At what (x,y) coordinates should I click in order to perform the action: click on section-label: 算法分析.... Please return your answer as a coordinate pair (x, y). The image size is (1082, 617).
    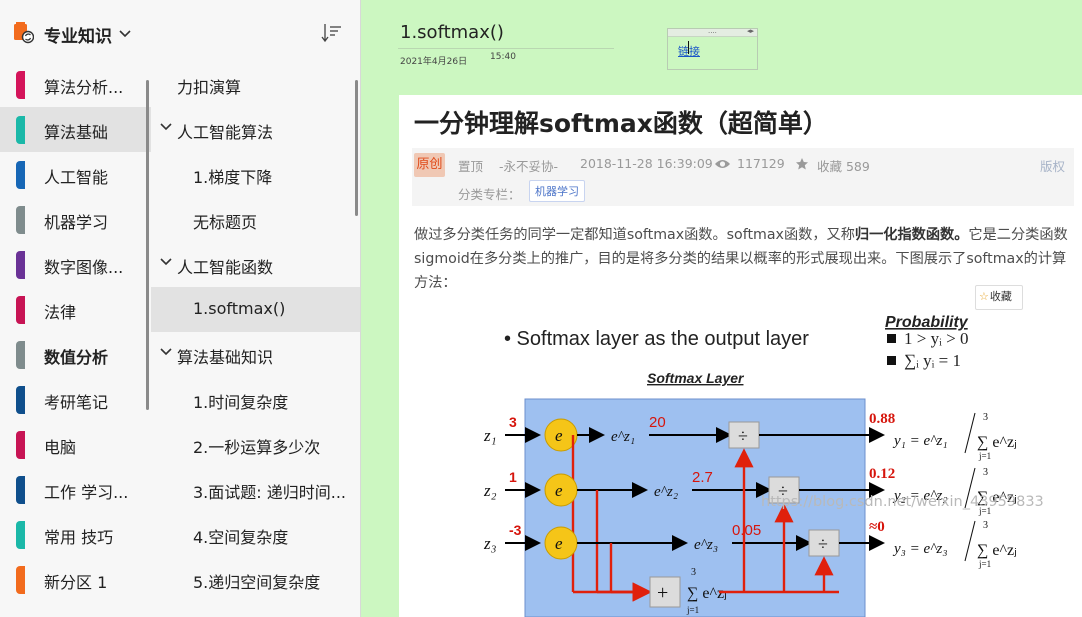
    Looking at the image, I should click on (84, 87).